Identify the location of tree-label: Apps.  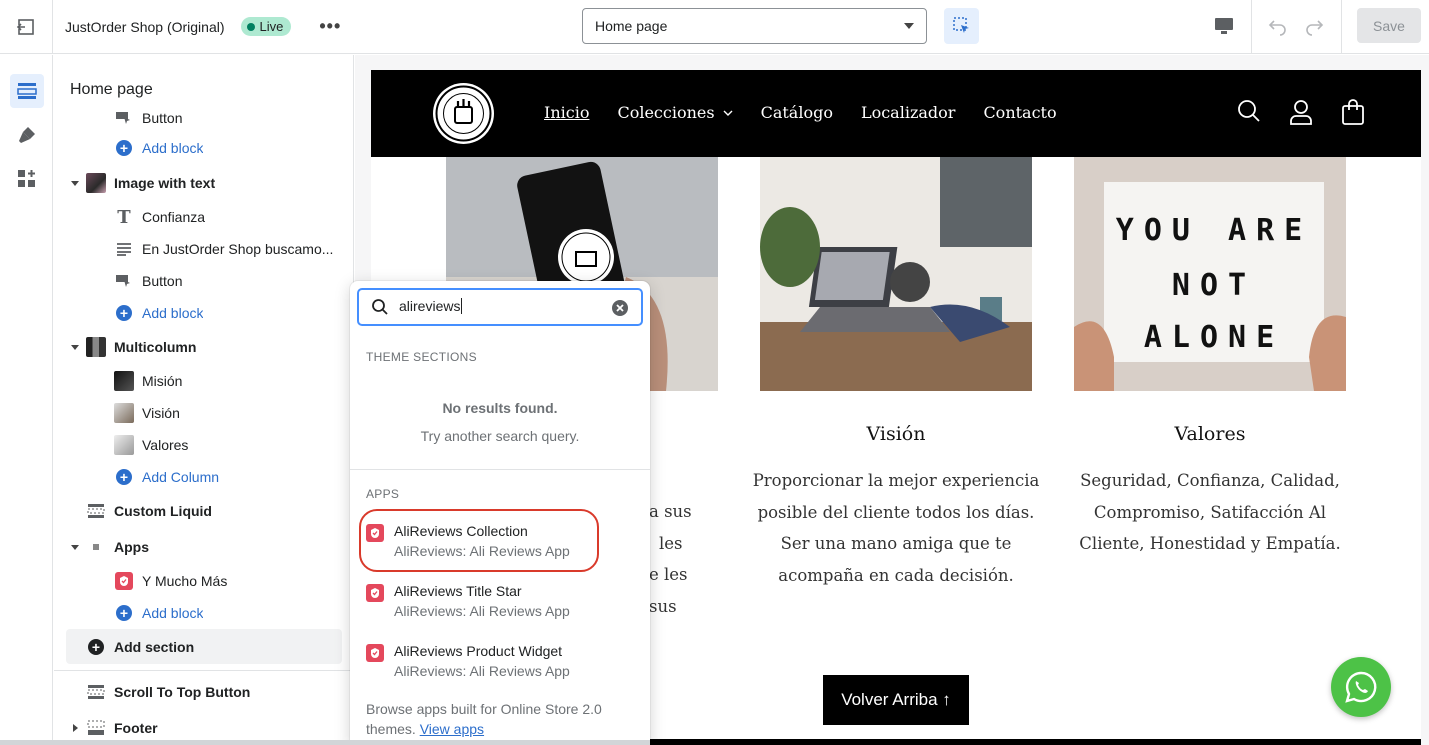
(131, 547).